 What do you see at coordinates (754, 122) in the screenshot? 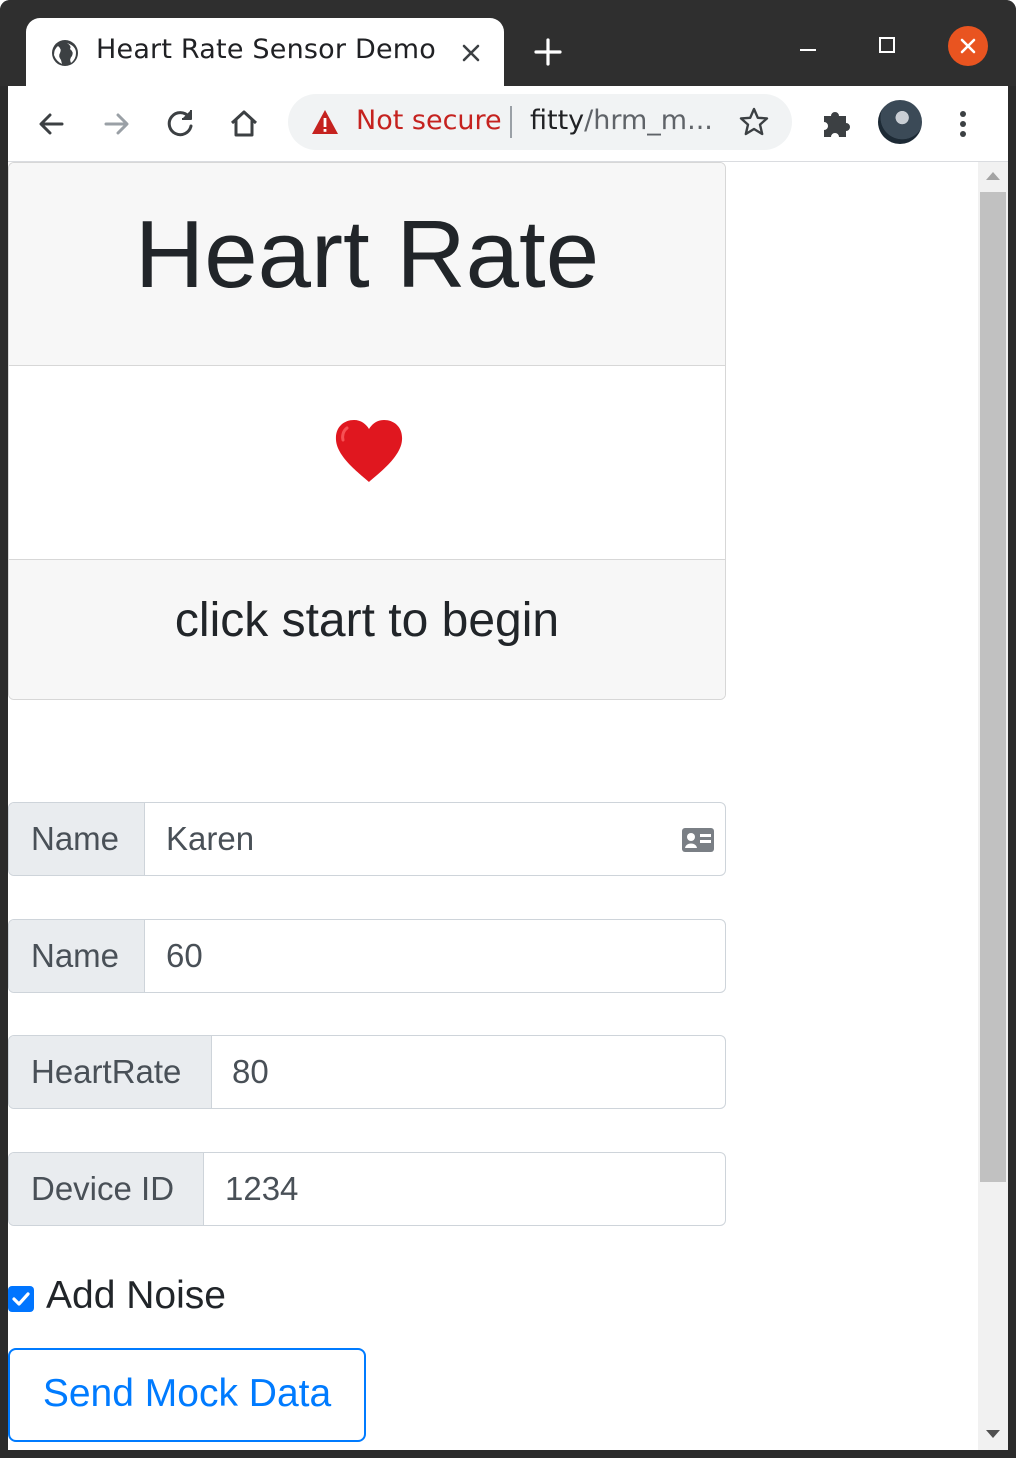
I see `star-icon` at bounding box center [754, 122].